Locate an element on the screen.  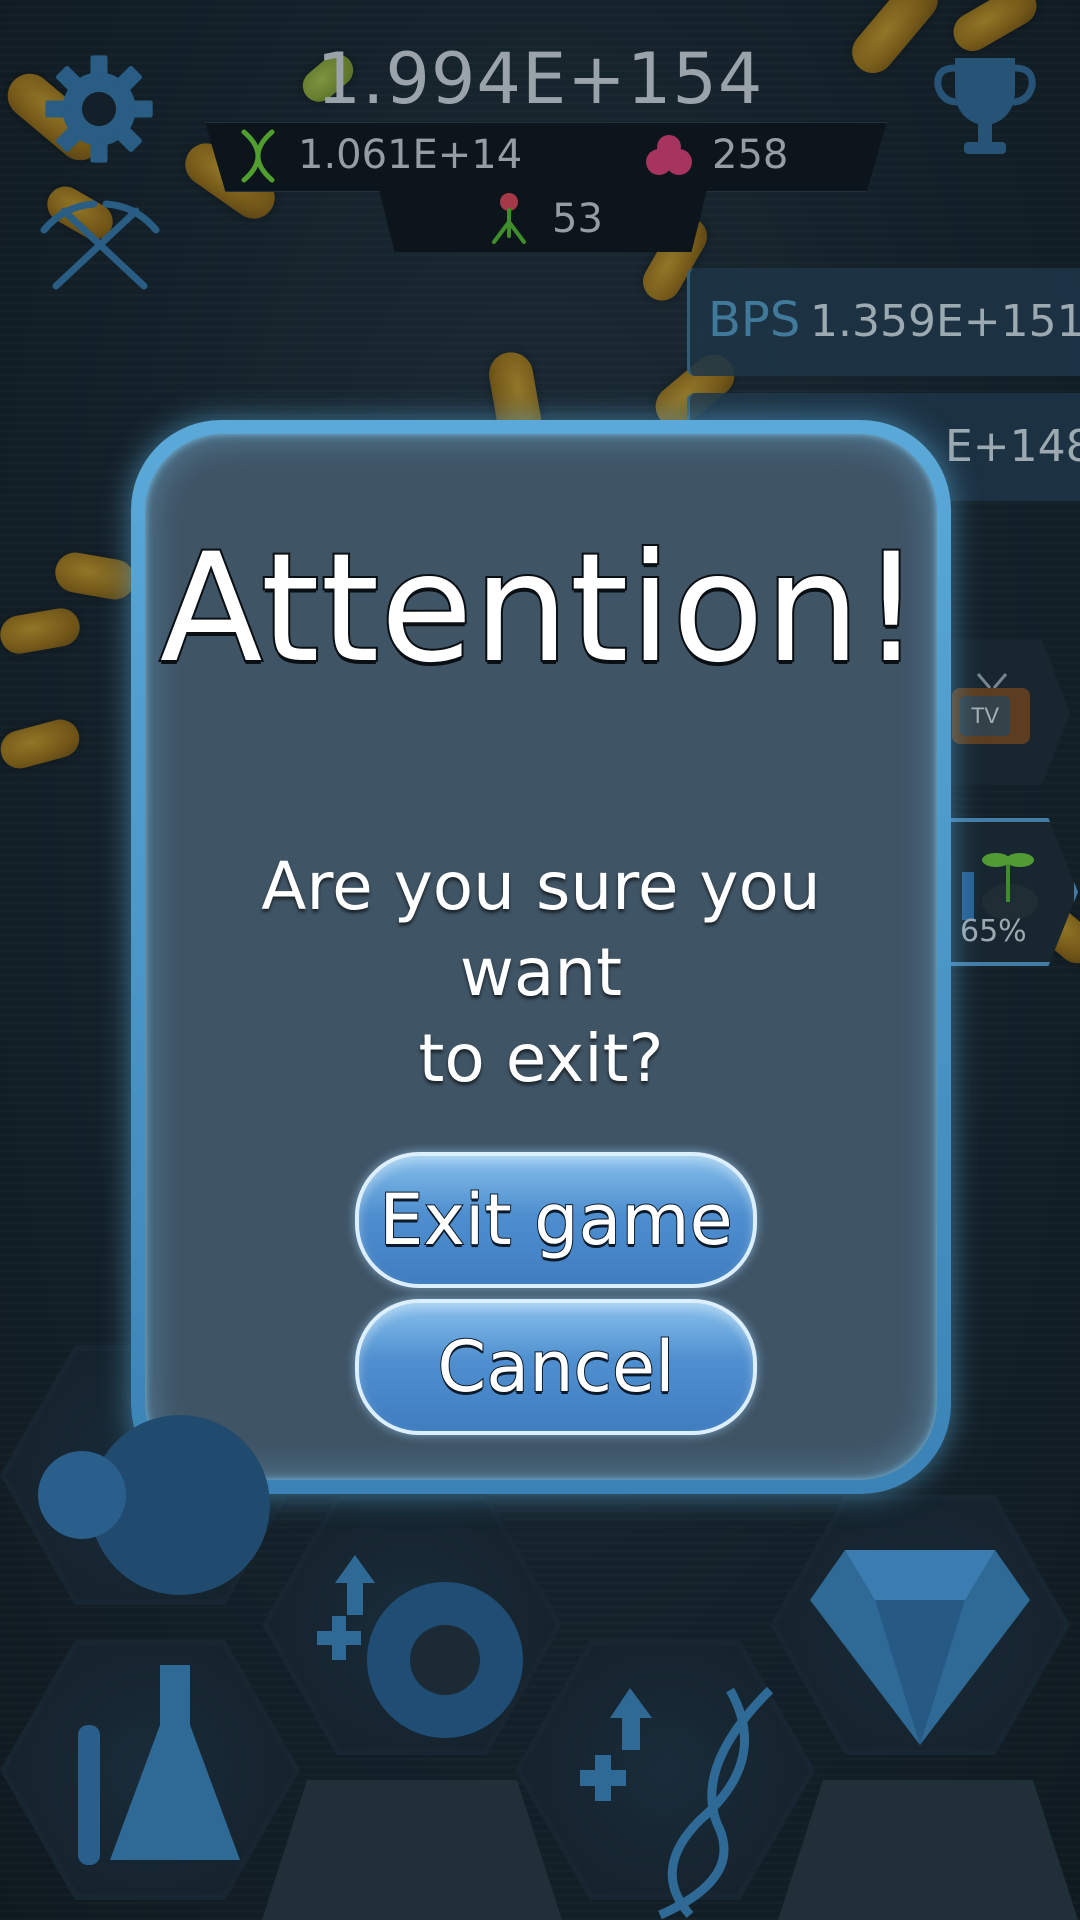
dialog-message: Are you sure you want to exit? is located at coordinates (541, 973).